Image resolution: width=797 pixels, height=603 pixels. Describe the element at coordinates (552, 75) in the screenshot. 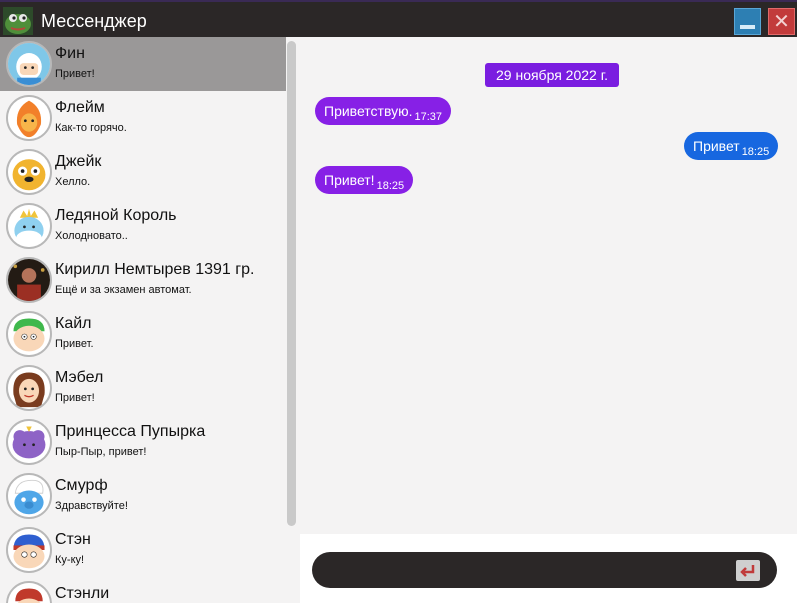

I see `date-separator: 29 ноября 2022 г.` at that location.